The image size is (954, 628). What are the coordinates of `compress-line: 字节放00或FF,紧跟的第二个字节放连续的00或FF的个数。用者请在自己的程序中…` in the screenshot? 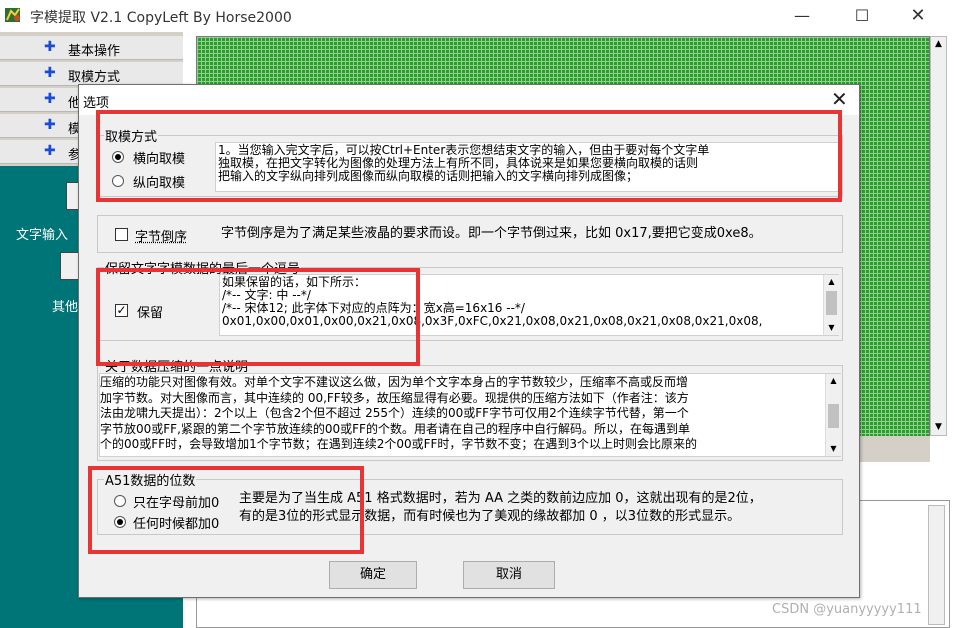 It's located at (395, 428).